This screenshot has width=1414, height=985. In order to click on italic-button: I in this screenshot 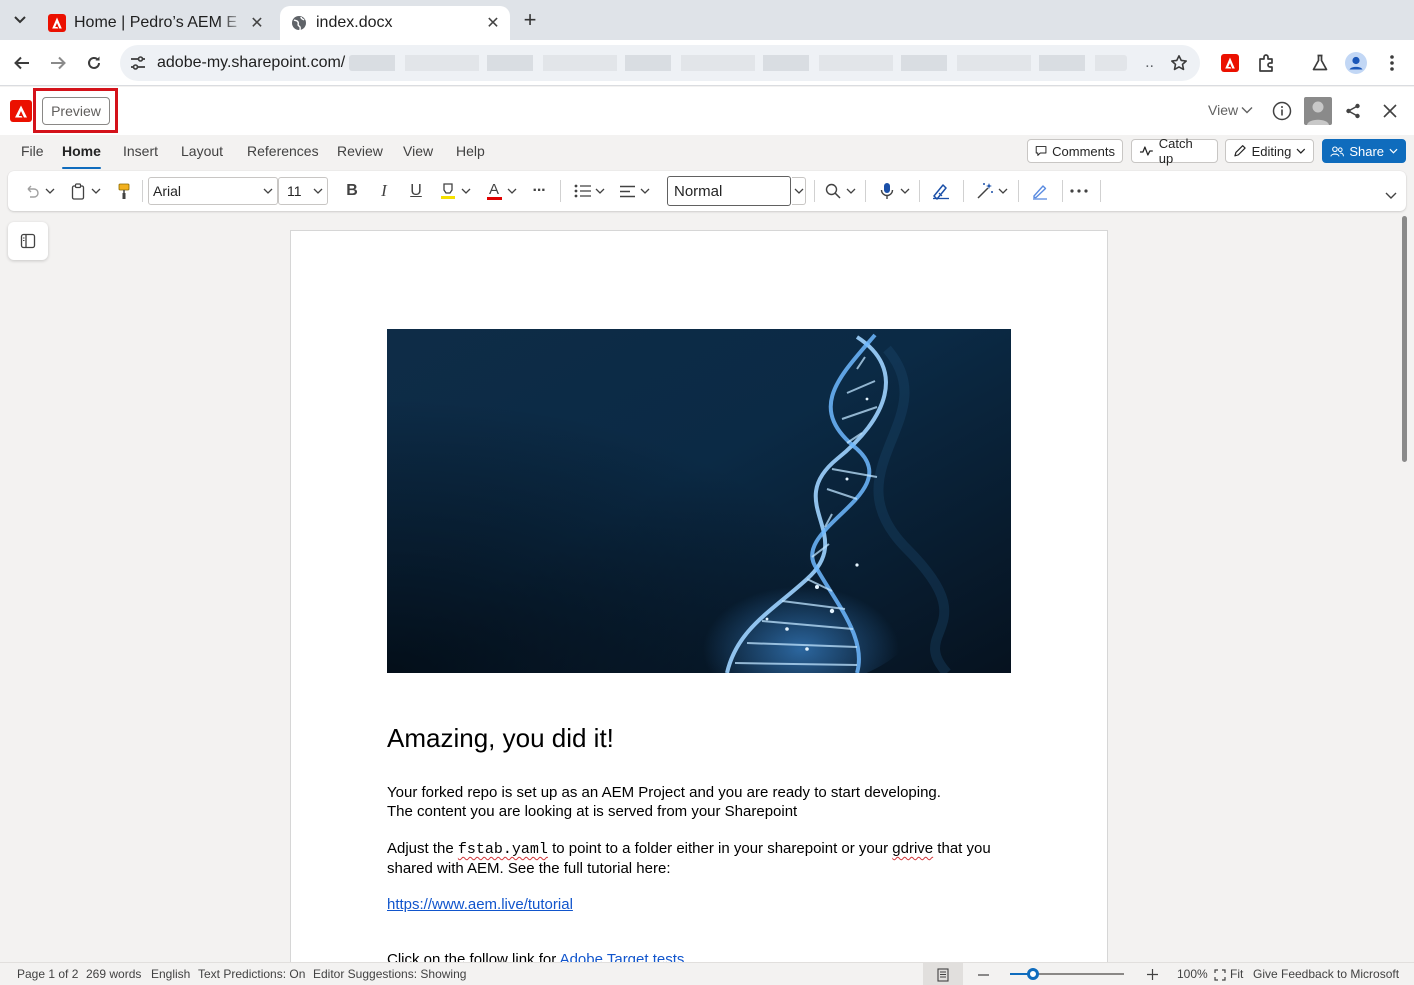, I will do `click(384, 191)`.